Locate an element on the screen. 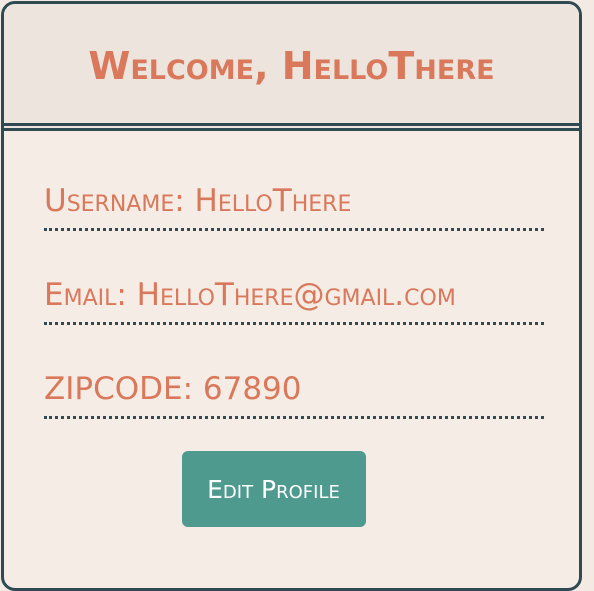 This screenshot has width=594, height=591. email-field: Email: HelloThere@gmail.com is located at coordinates (294, 300).